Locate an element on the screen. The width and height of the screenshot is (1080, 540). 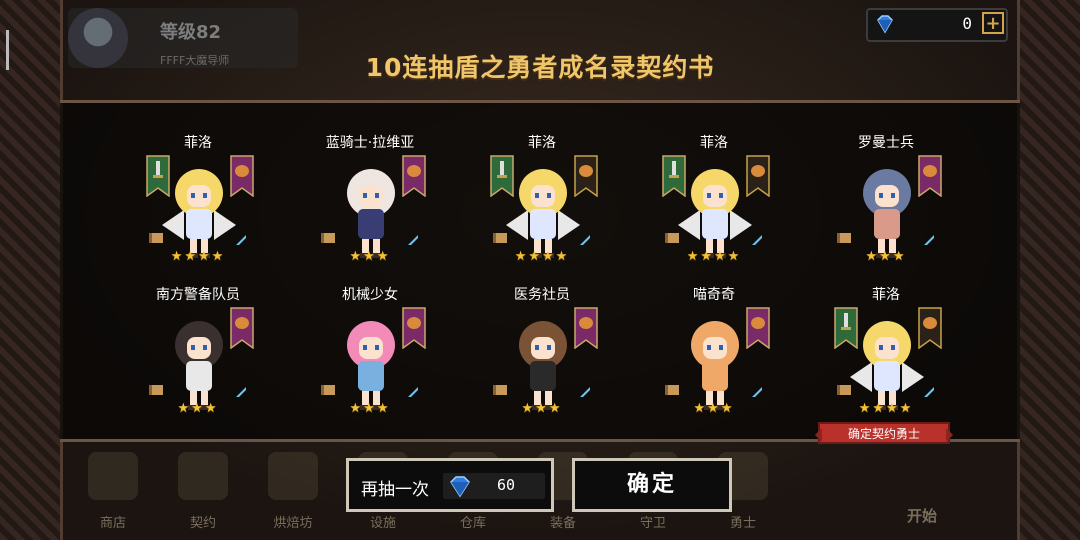
nav-label: 装备 is located at coordinates (562, 523).